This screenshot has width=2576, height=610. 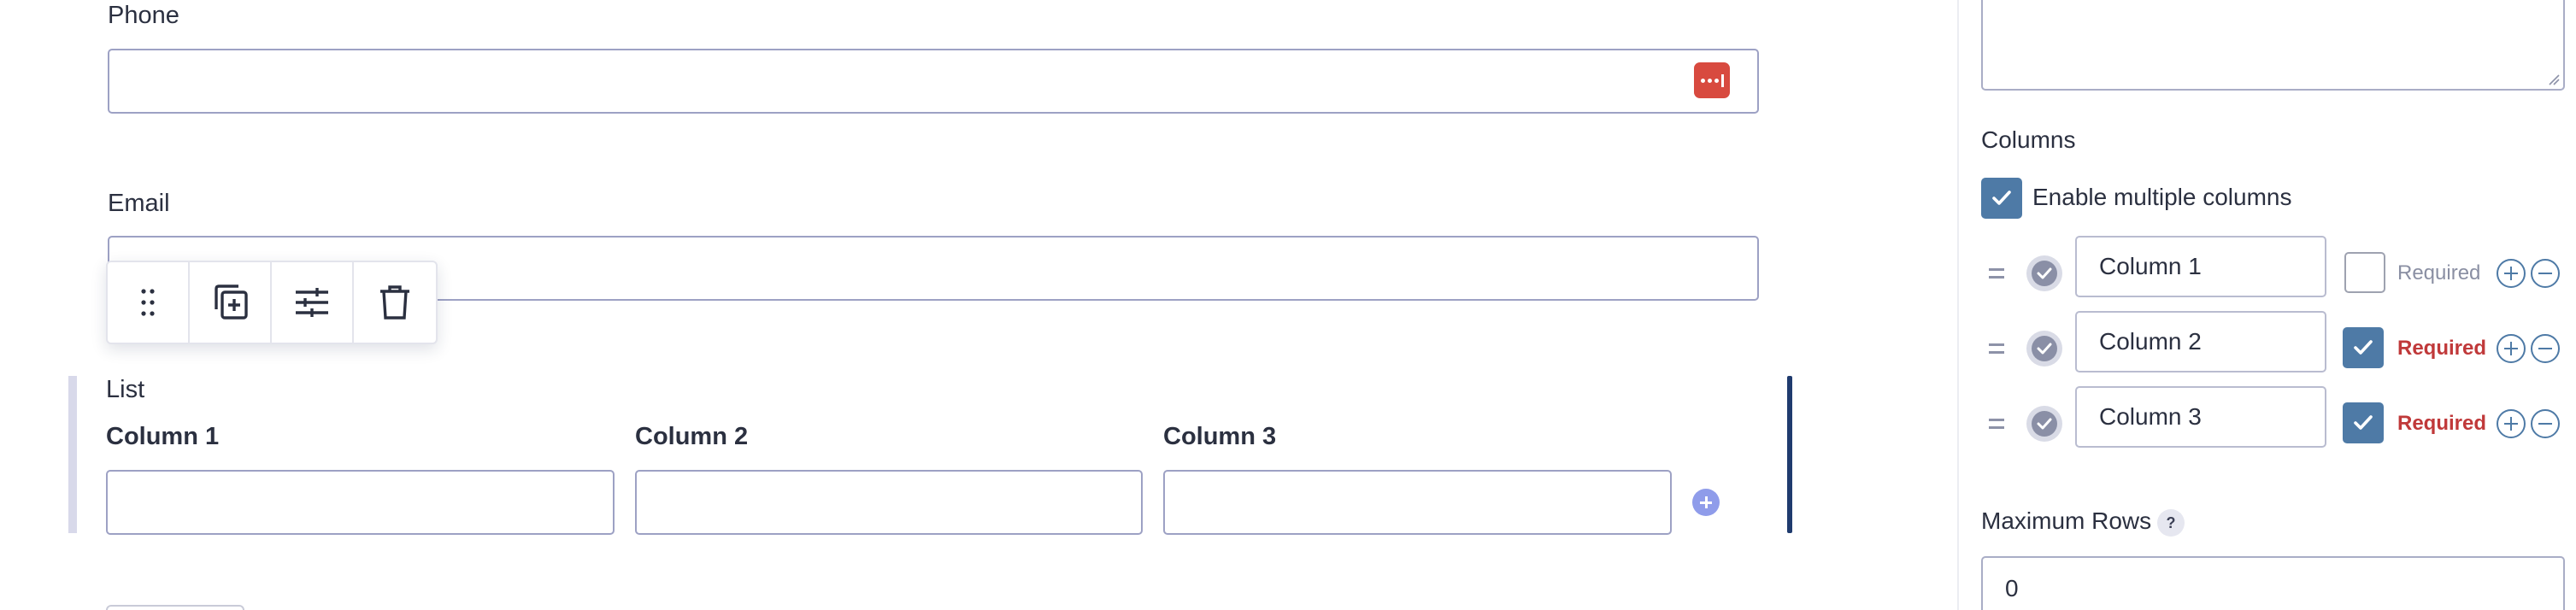 What do you see at coordinates (2066, 520) in the screenshot?
I see `max-rows-label: Maximum Rows` at bounding box center [2066, 520].